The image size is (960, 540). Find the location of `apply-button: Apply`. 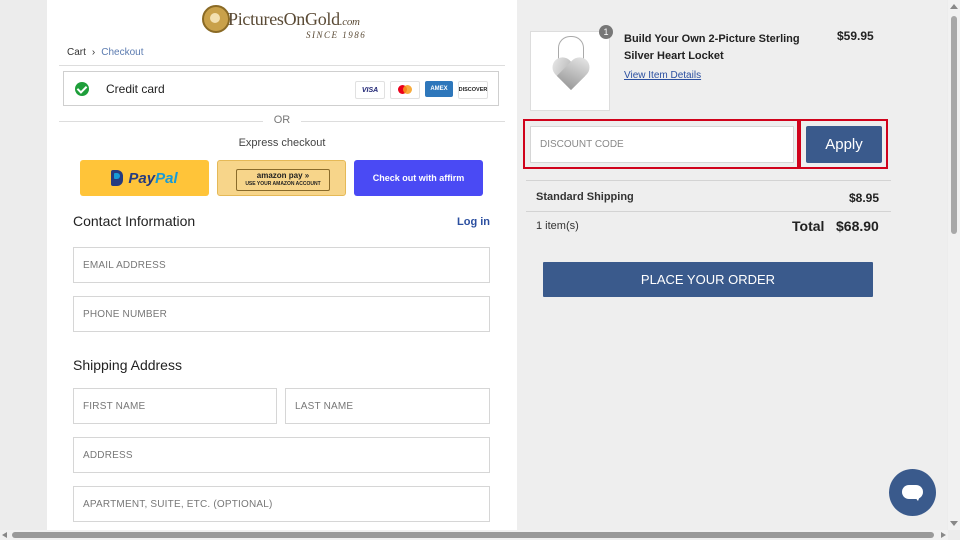

apply-button: Apply is located at coordinates (844, 144).